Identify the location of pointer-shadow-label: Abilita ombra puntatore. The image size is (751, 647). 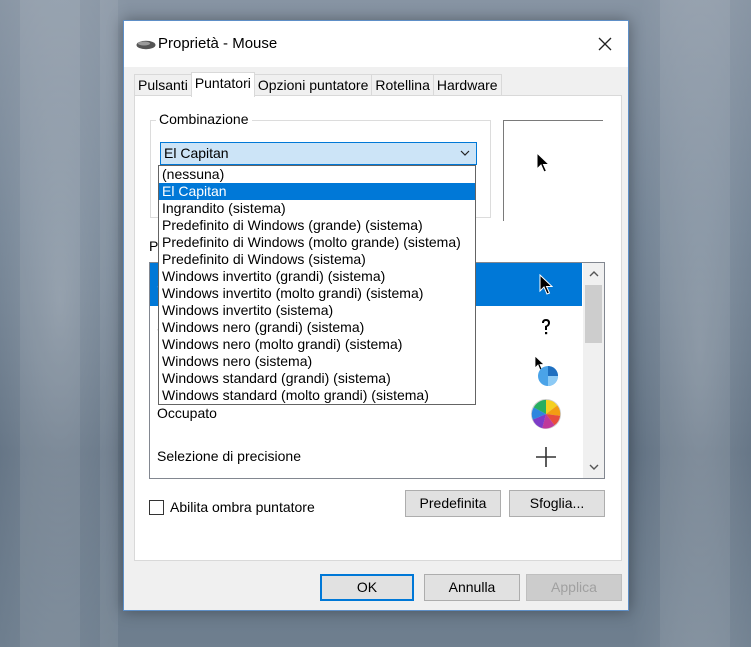
(242, 507).